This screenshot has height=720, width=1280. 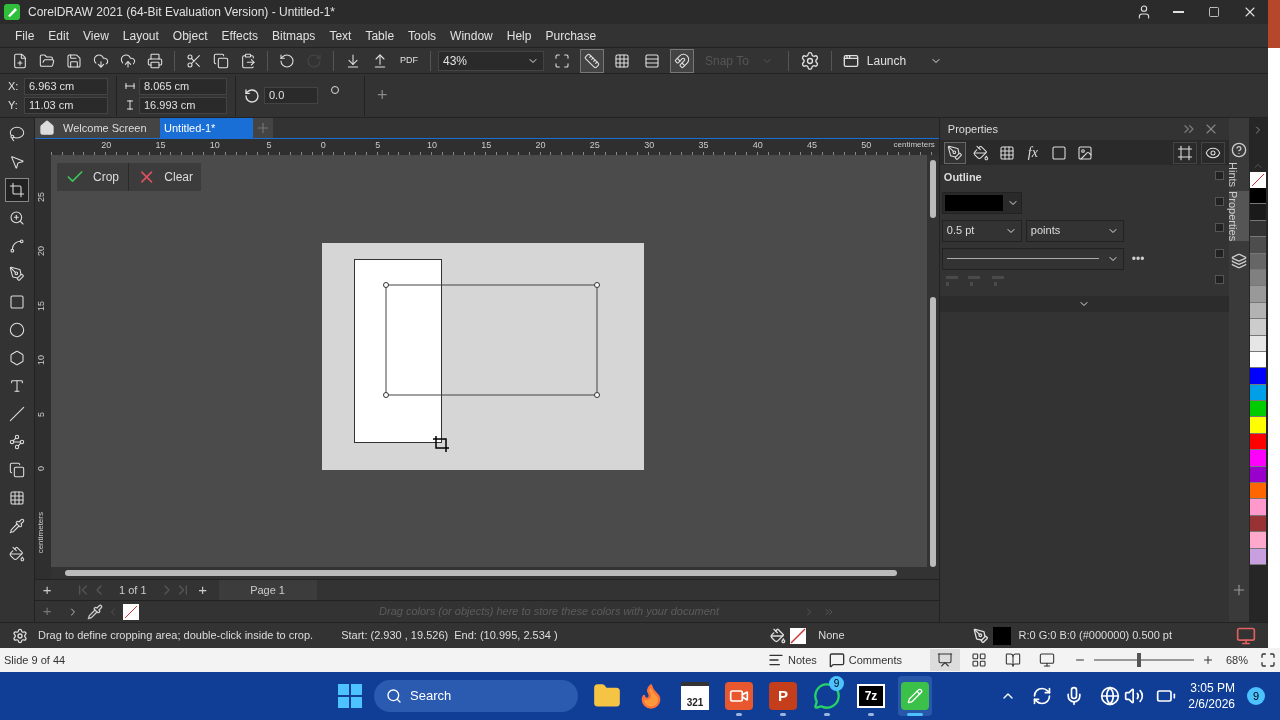 What do you see at coordinates (267, 590) in the screenshot?
I see `page-tab: Page 1` at bounding box center [267, 590].